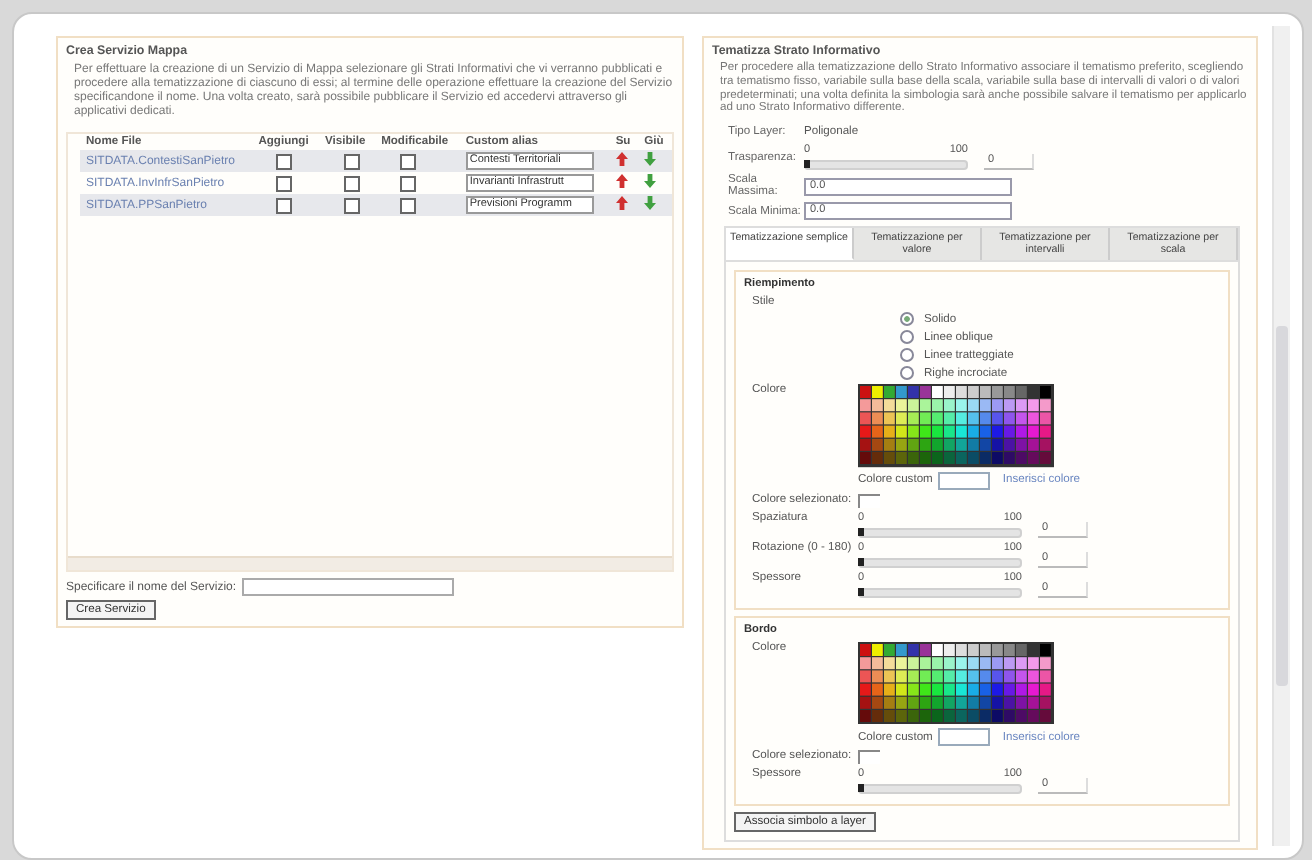 Image resolution: width=1312 pixels, height=860 pixels. Describe the element at coordinates (370, 563) in the screenshot. I see `horizontal-scrollbar` at that location.